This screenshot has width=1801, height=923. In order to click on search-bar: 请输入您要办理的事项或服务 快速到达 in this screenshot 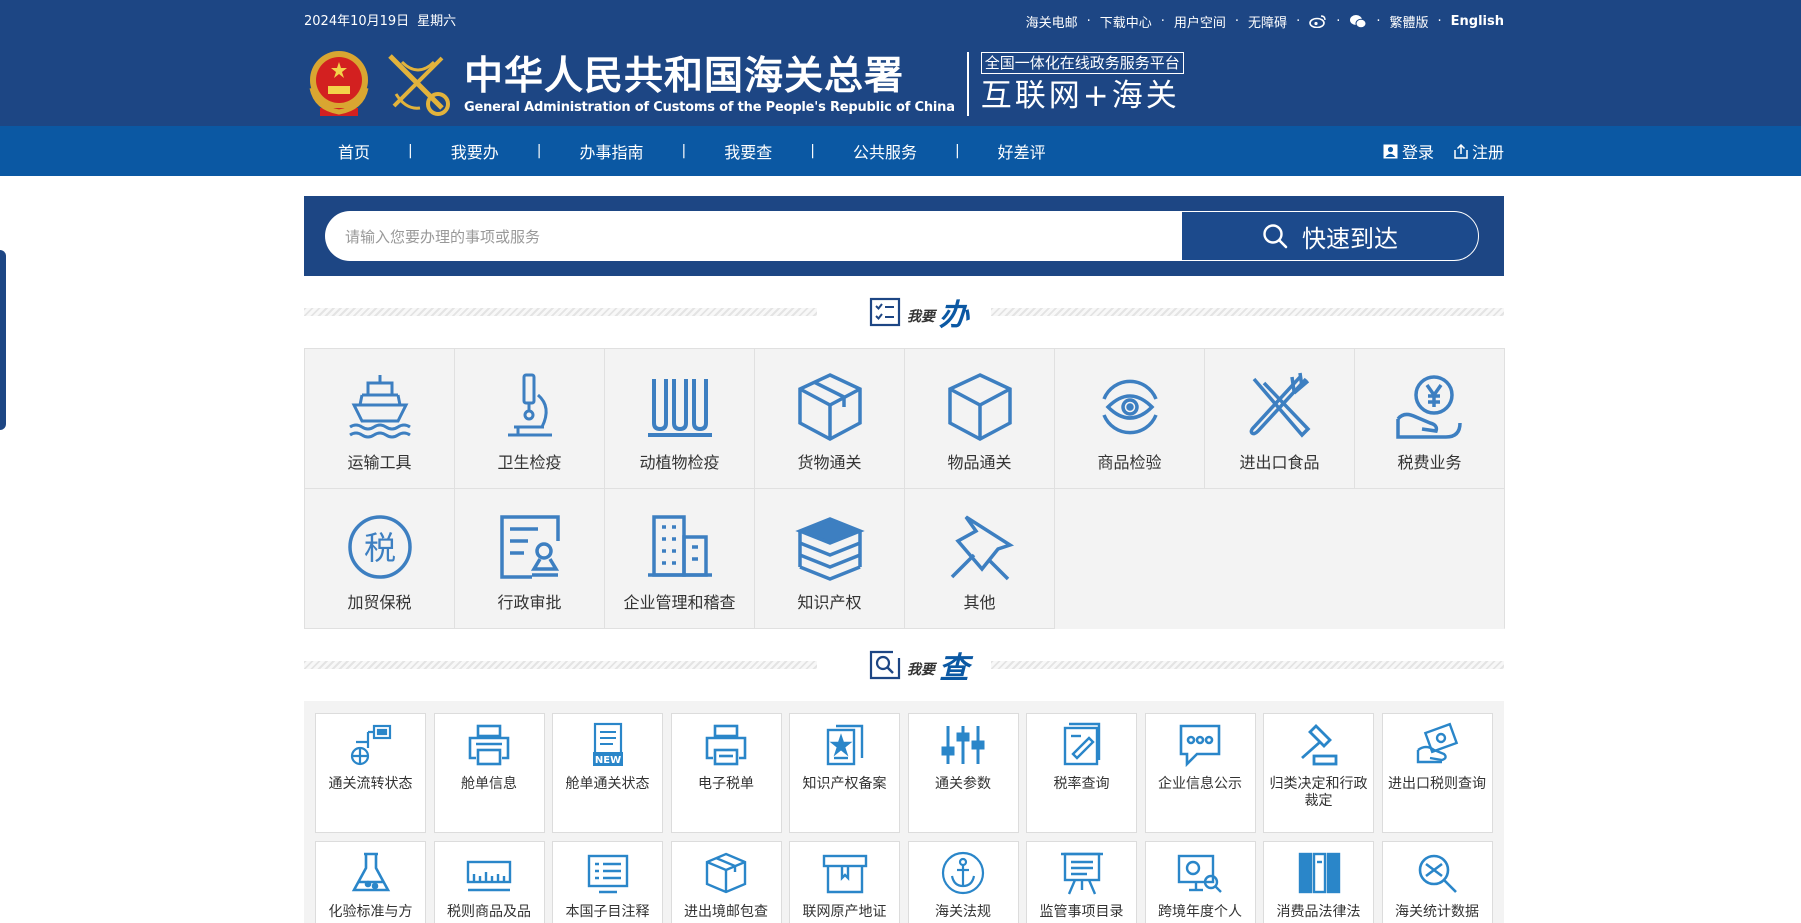, I will do `click(904, 236)`.